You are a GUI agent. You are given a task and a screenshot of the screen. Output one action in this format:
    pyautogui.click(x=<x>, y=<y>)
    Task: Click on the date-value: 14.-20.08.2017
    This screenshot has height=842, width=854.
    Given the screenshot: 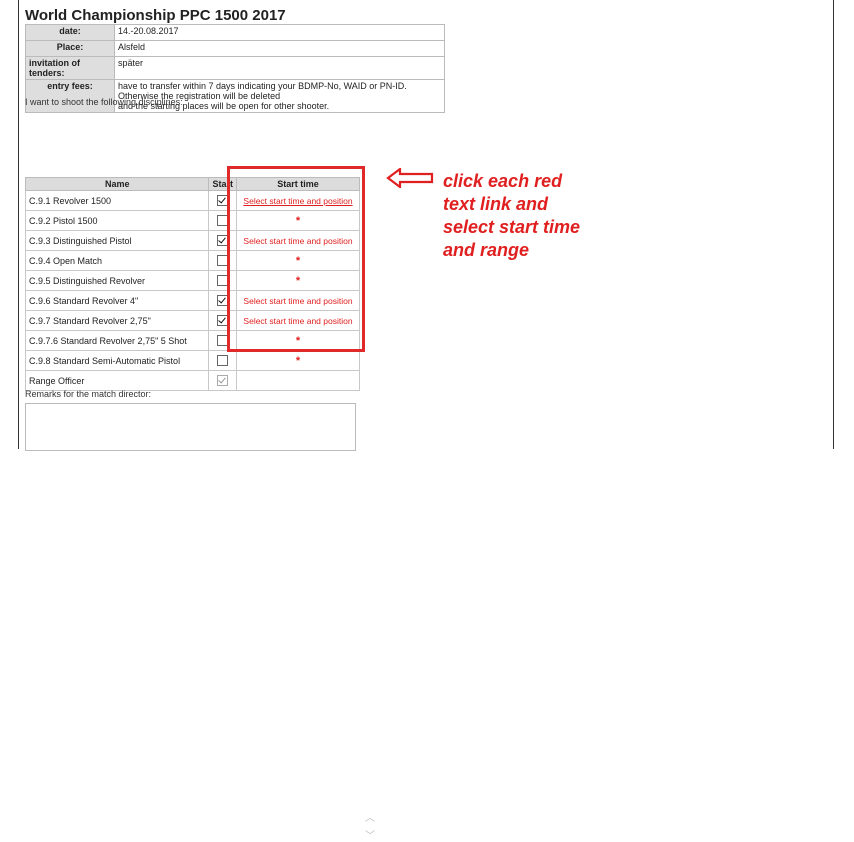 What is the action you would take?
    pyautogui.click(x=279, y=32)
    